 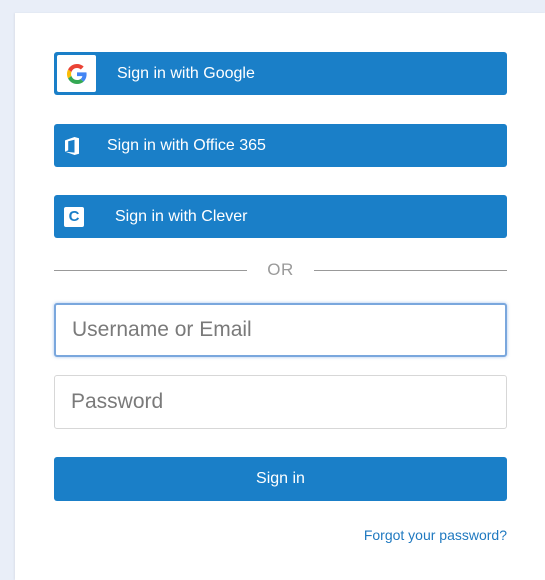 What do you see at coordinates (280, 145) in the screenshot?
I see `sign-in-with-office-365-button: Sign in with Office 365` at bounding box center [280, 145].